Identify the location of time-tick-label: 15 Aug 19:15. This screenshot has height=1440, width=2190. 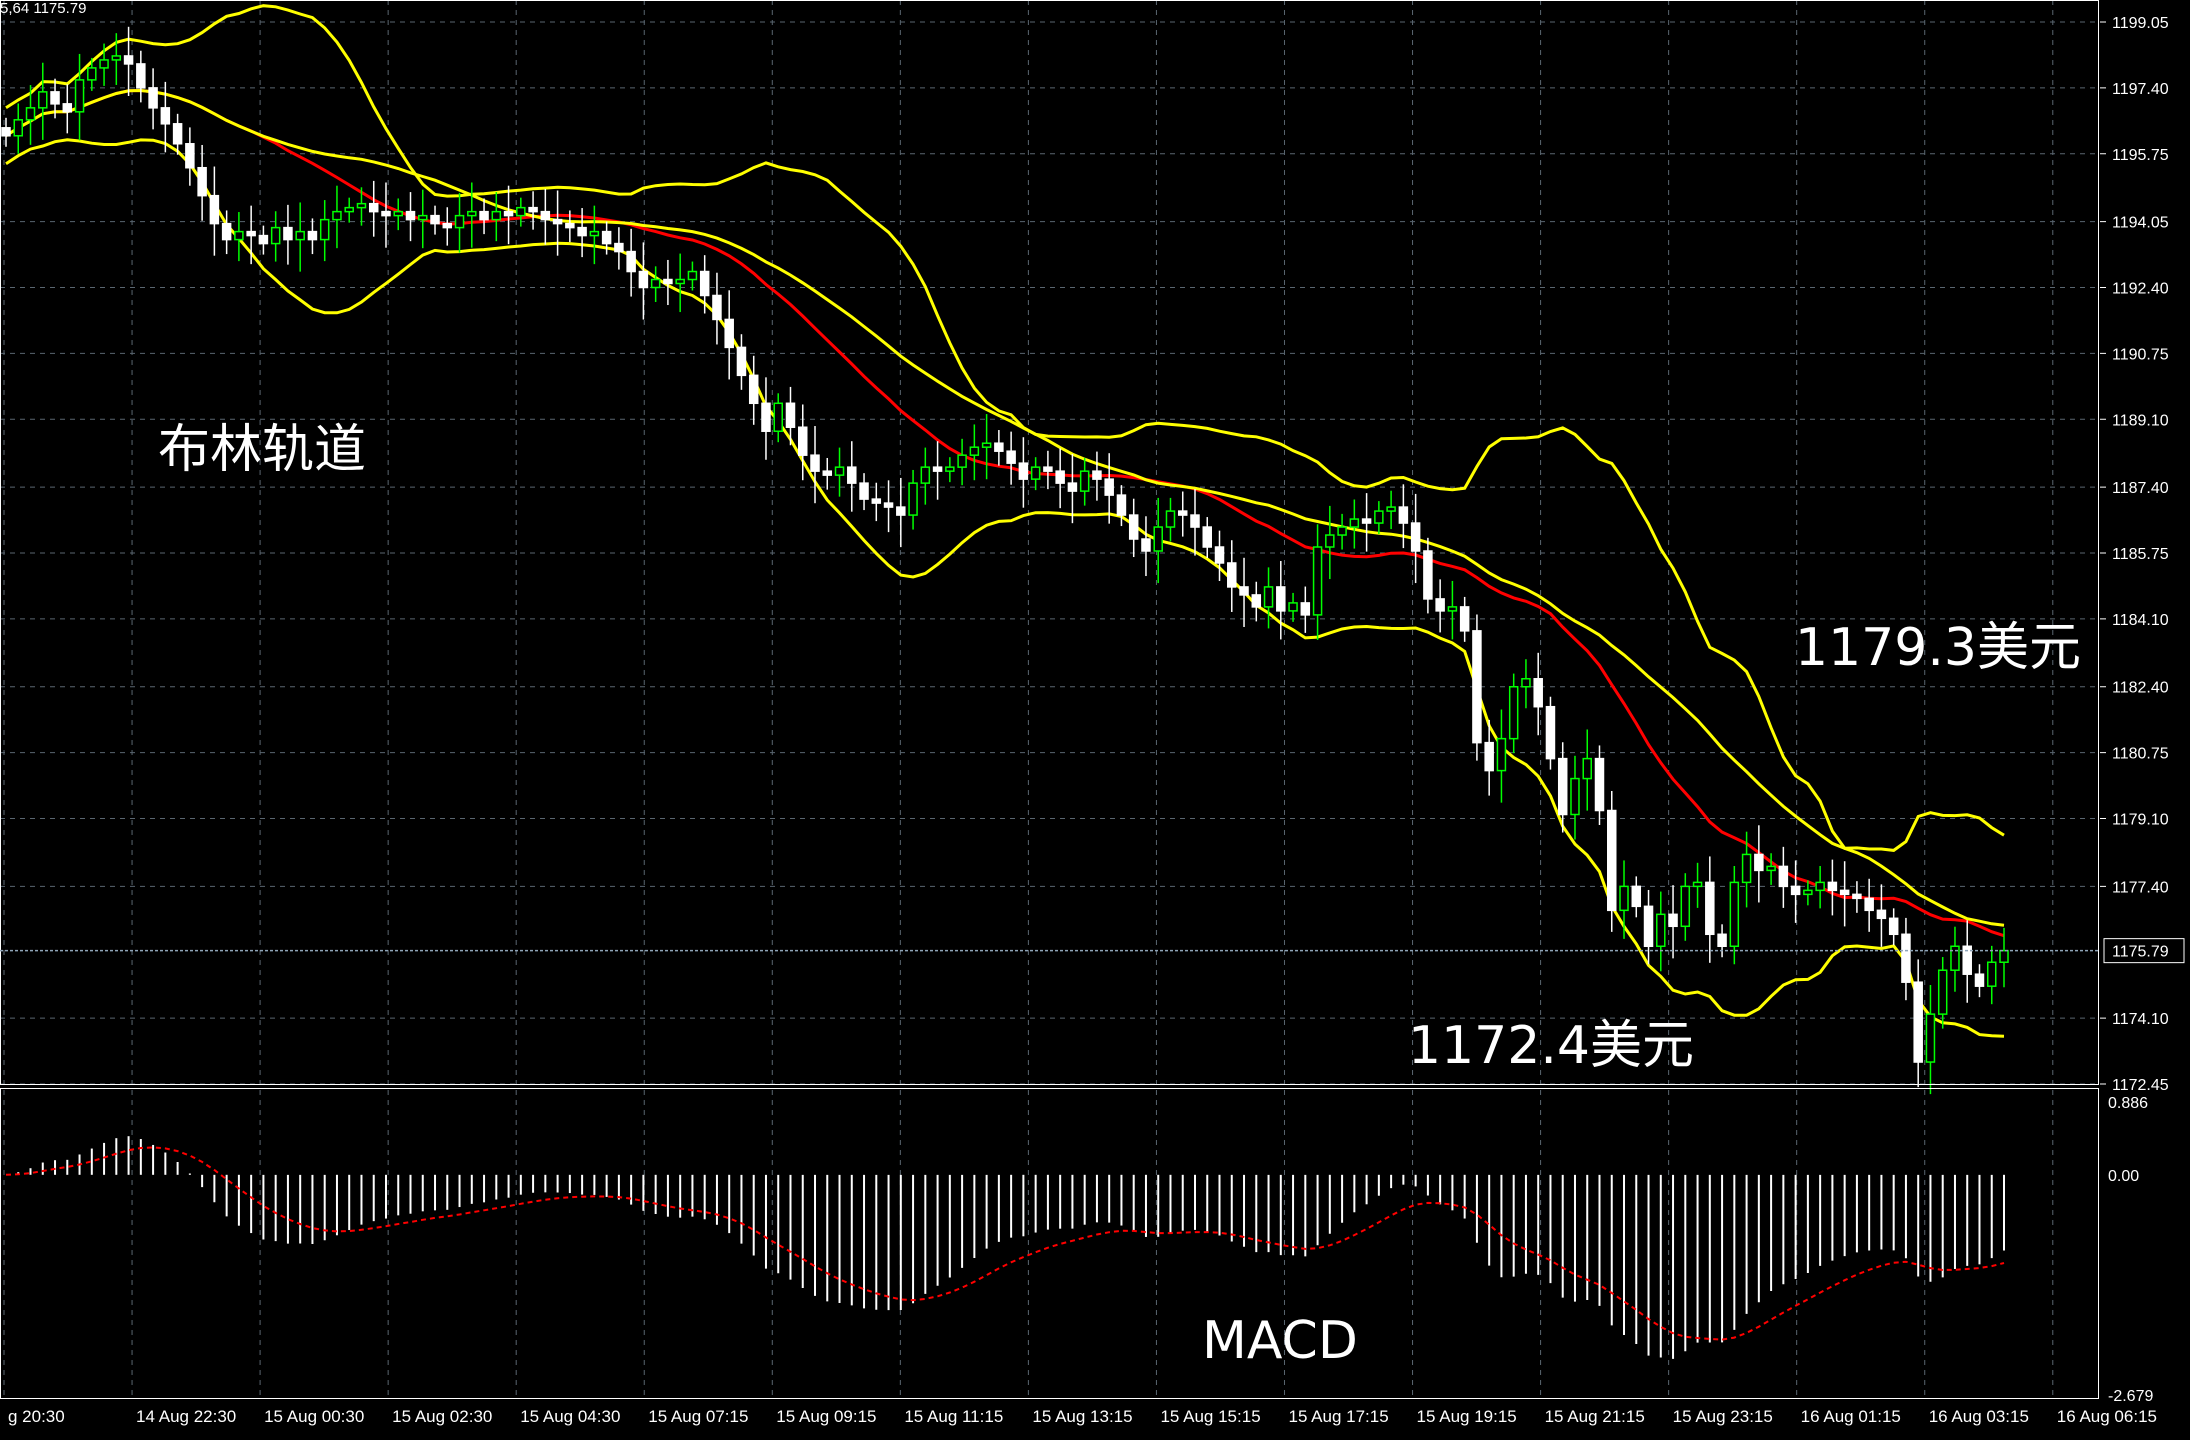
(1467, 1416).